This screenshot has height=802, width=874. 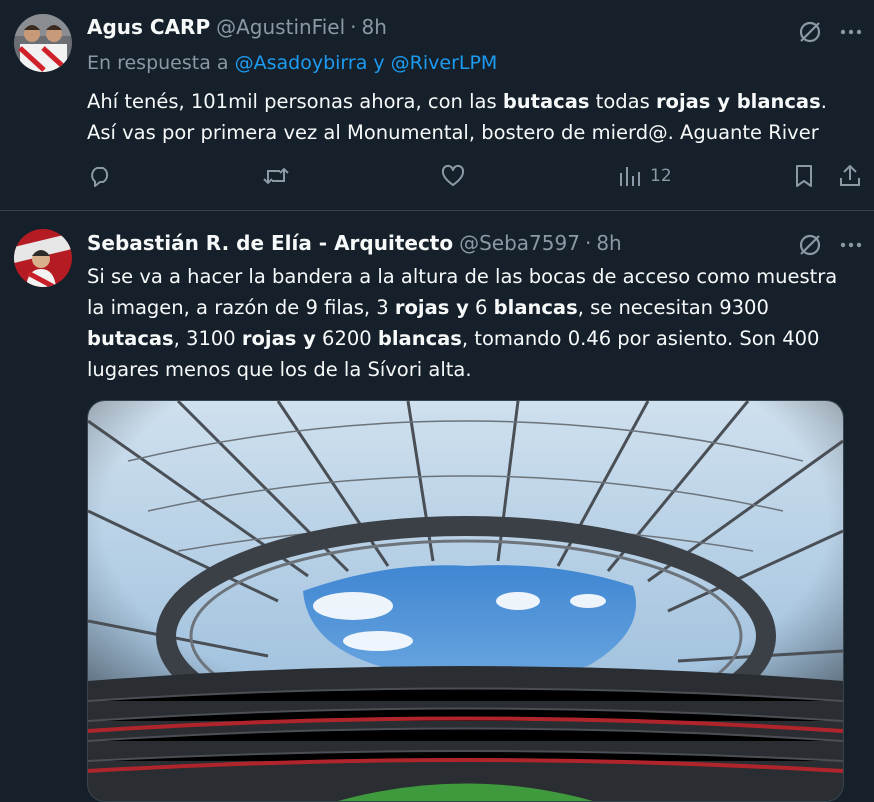 I want to click on like-icon, so click(x=453, y=175).